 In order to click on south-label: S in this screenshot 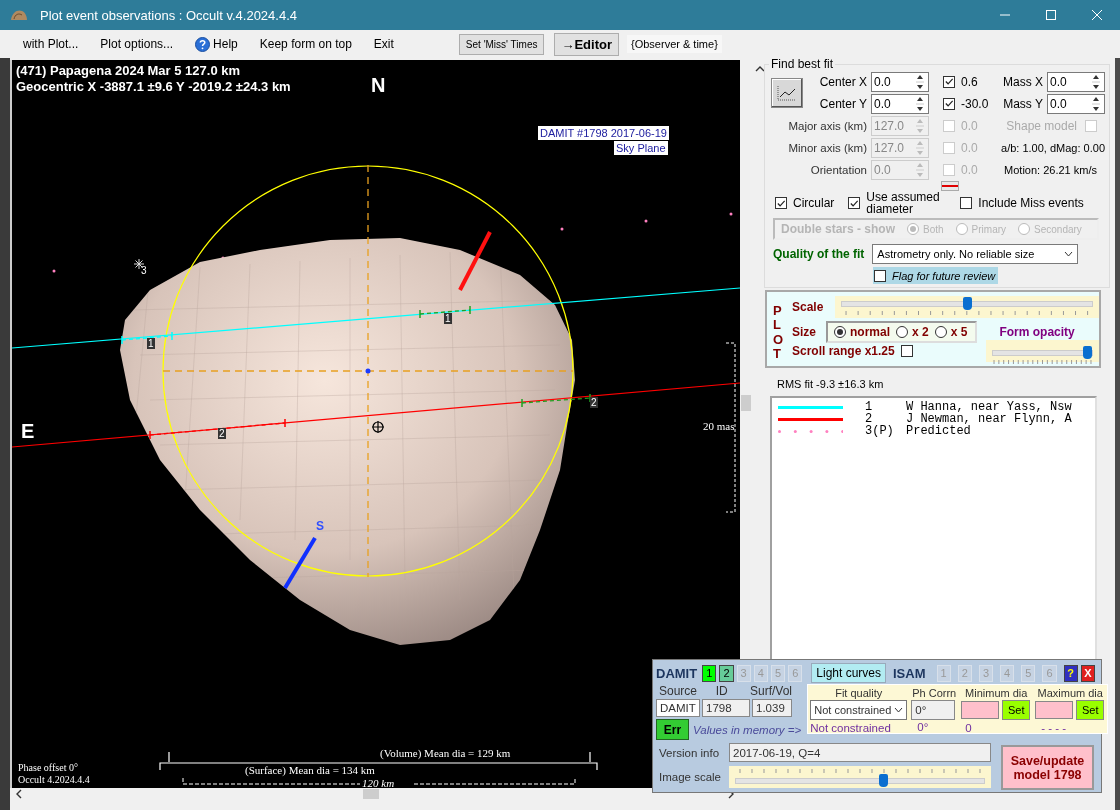, I will do `click(320, 526)`.